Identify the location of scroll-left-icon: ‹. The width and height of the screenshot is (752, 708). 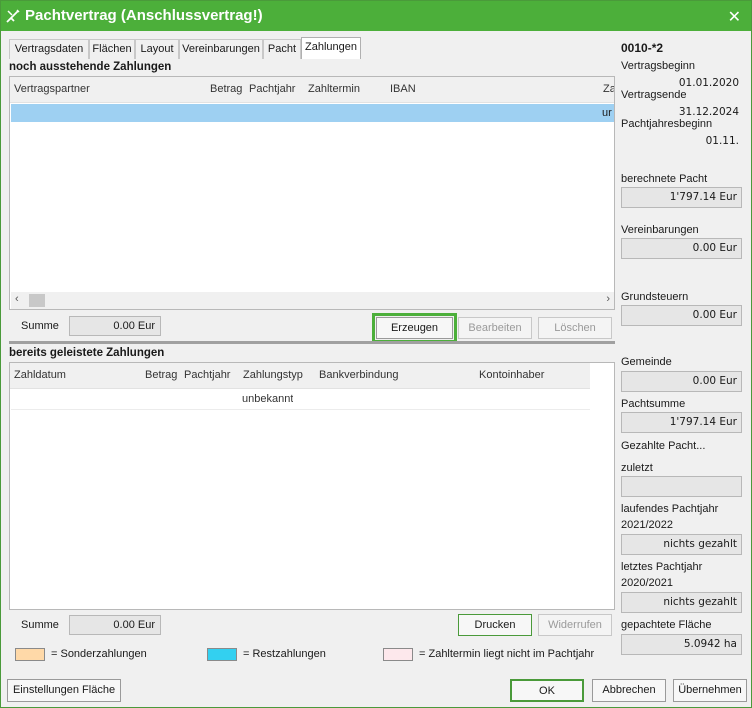
(17, 299).